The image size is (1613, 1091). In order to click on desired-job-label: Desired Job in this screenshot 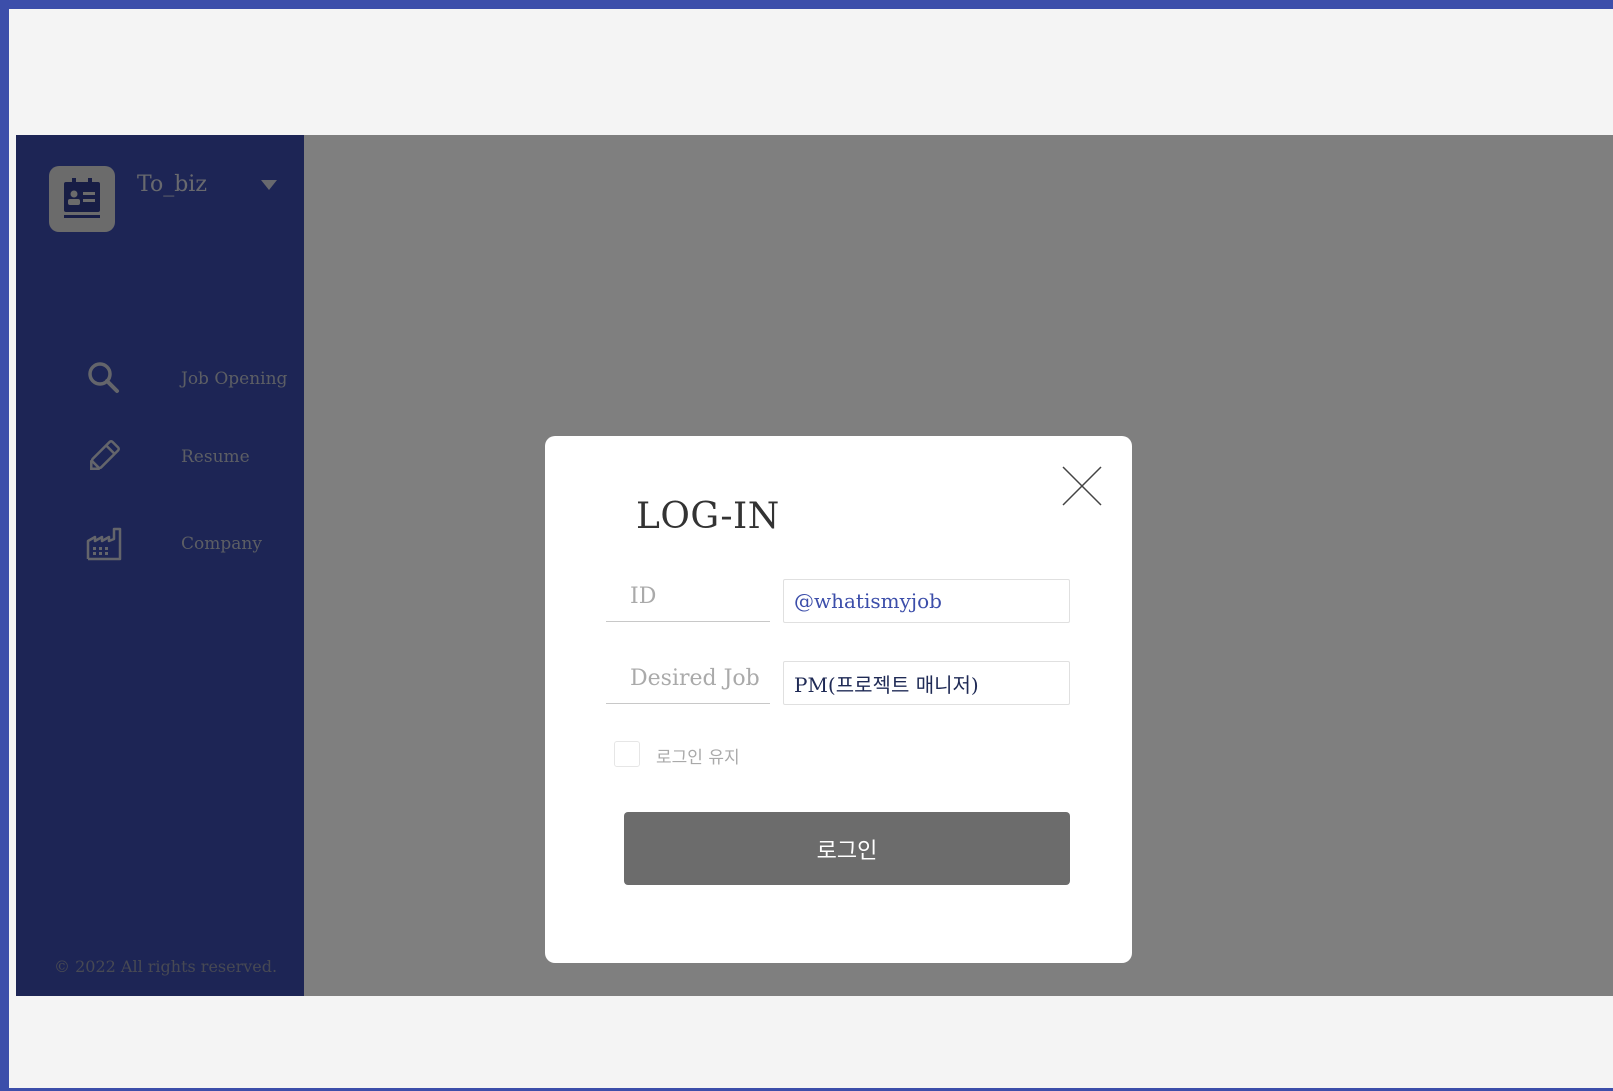, I will do `click(688, 683)`.